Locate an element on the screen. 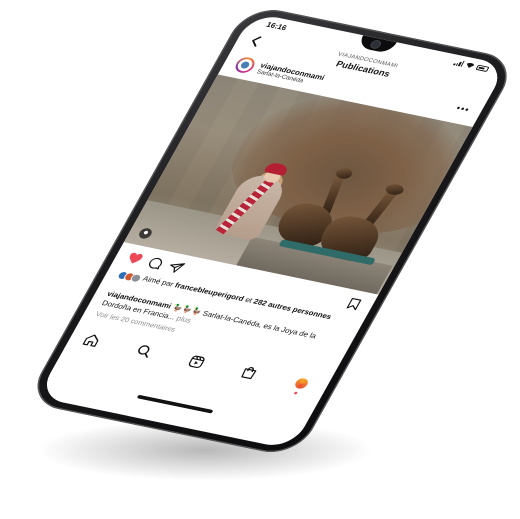  bookmark-icon is located at coordinates (353, 303).